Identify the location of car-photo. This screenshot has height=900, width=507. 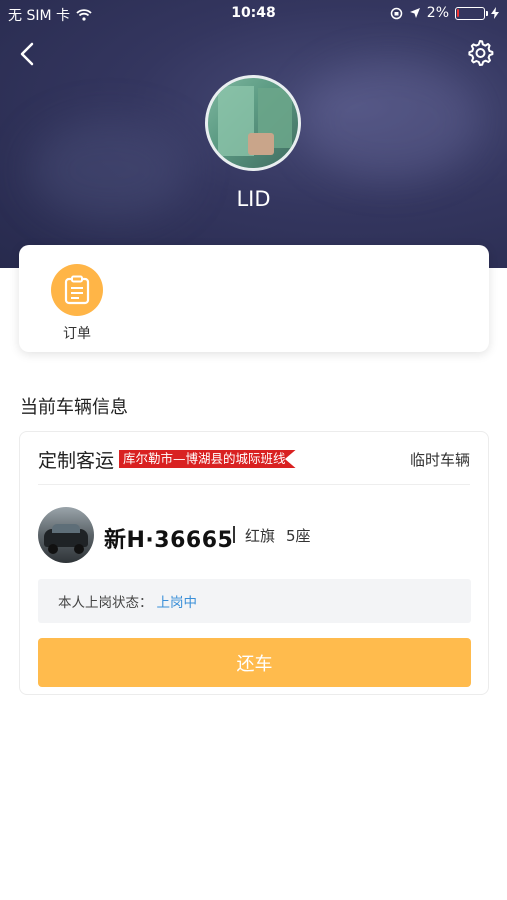
(66, 535).